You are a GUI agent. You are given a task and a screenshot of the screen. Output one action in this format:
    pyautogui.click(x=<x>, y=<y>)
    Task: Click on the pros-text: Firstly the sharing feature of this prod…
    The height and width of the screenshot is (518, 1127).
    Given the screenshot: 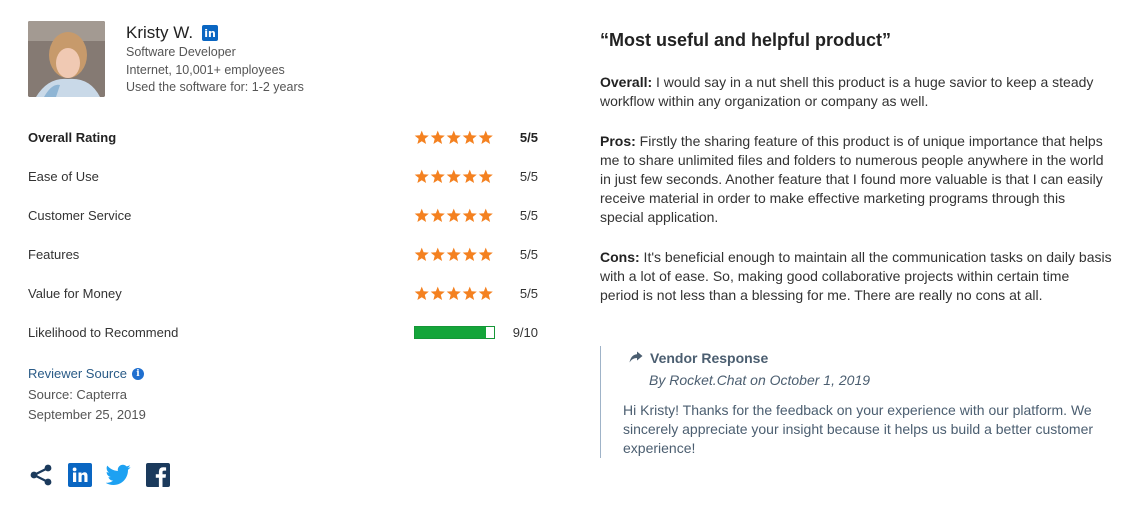 What is the action you would take?
    pyautogui.click(x=852, y=179)
    